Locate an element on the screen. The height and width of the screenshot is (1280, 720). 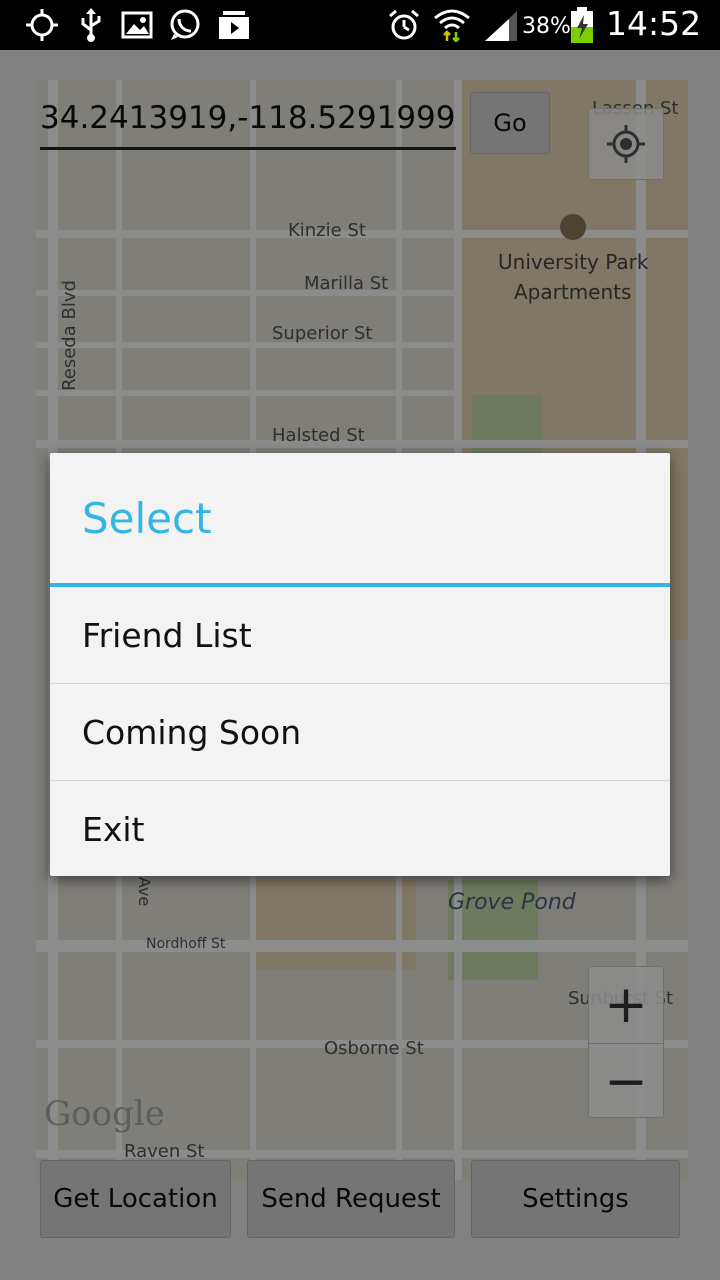
whatsapp-icon is located at coordinates (185, 25).